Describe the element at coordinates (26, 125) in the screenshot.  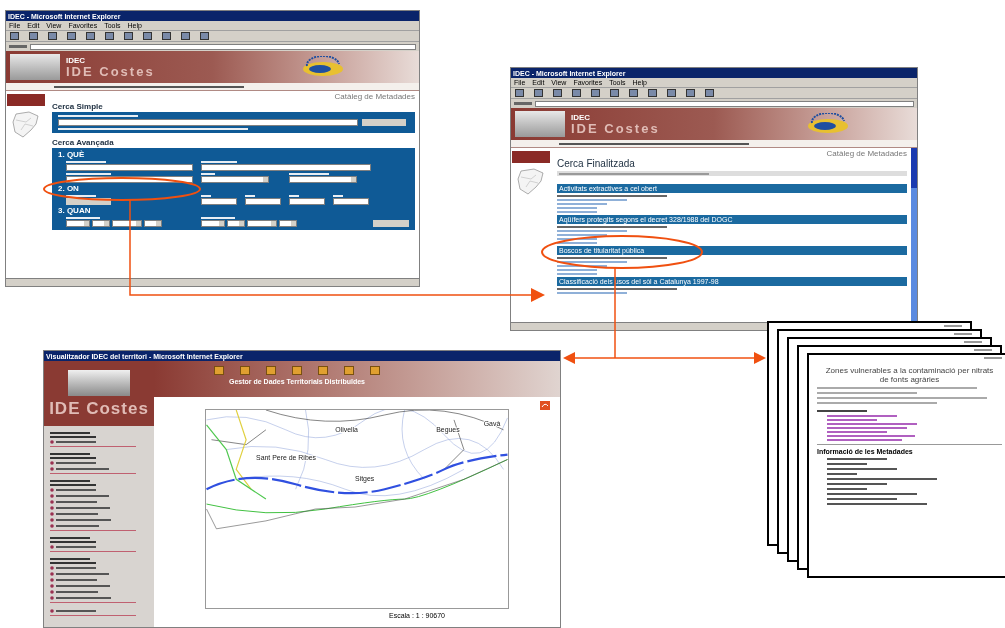
I see `region-map-icon` at that location.